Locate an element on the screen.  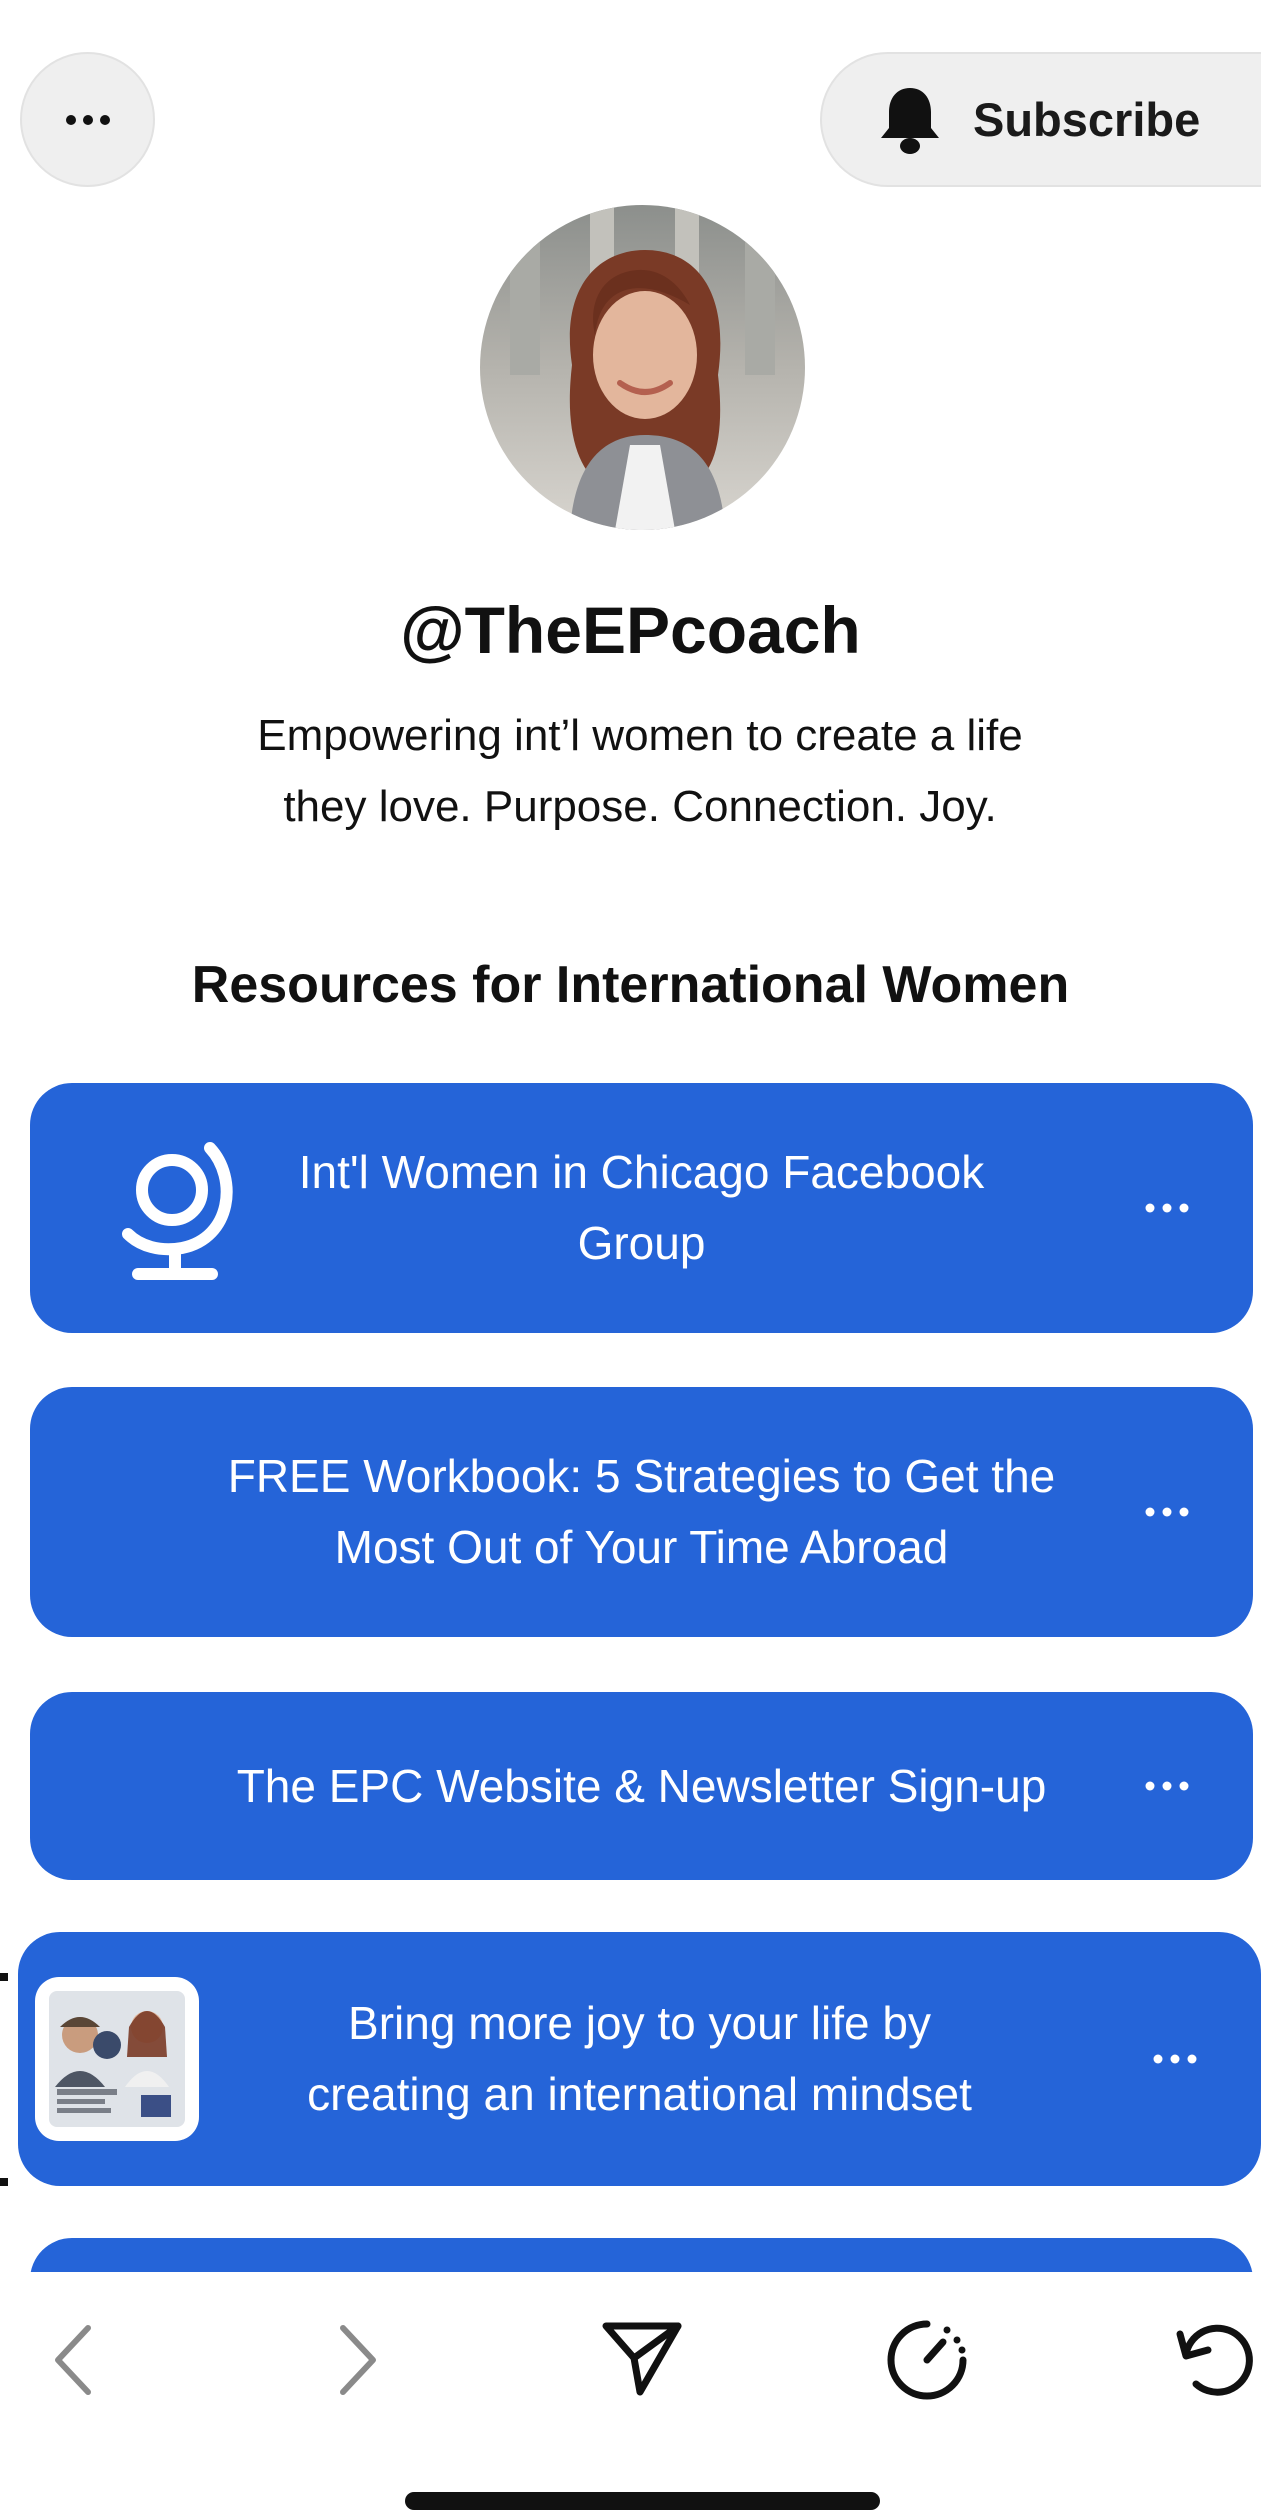
subscribe-label: Subscribe is located at coordinates (1087, 119).